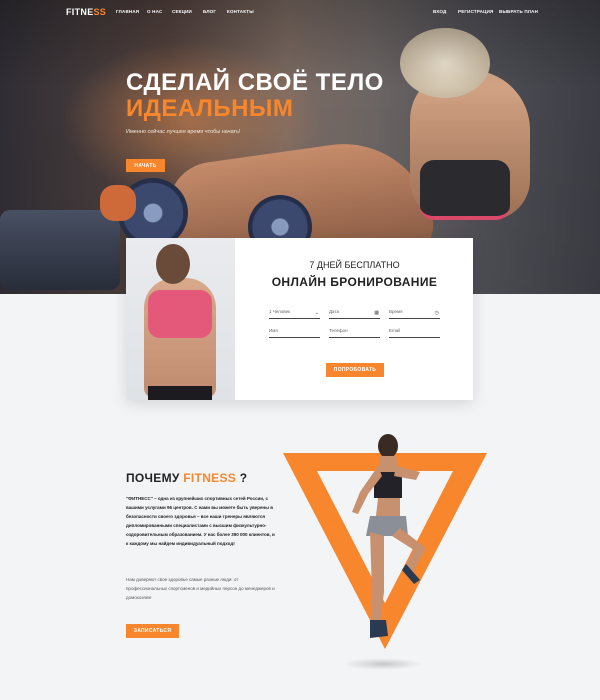 The height and width of the screenshot is (700, 600). Describe the element at coordinates (210, 108) in the screenshot. I see `hero-title-line2: ИДЕАЛЬНЫМ` at that location.